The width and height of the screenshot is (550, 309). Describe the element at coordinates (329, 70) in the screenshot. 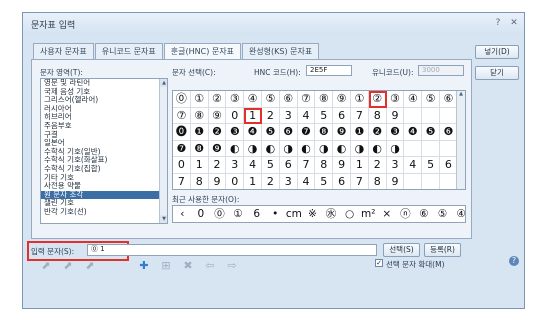

I see `hnc-code-field: 2E5F` at that location.